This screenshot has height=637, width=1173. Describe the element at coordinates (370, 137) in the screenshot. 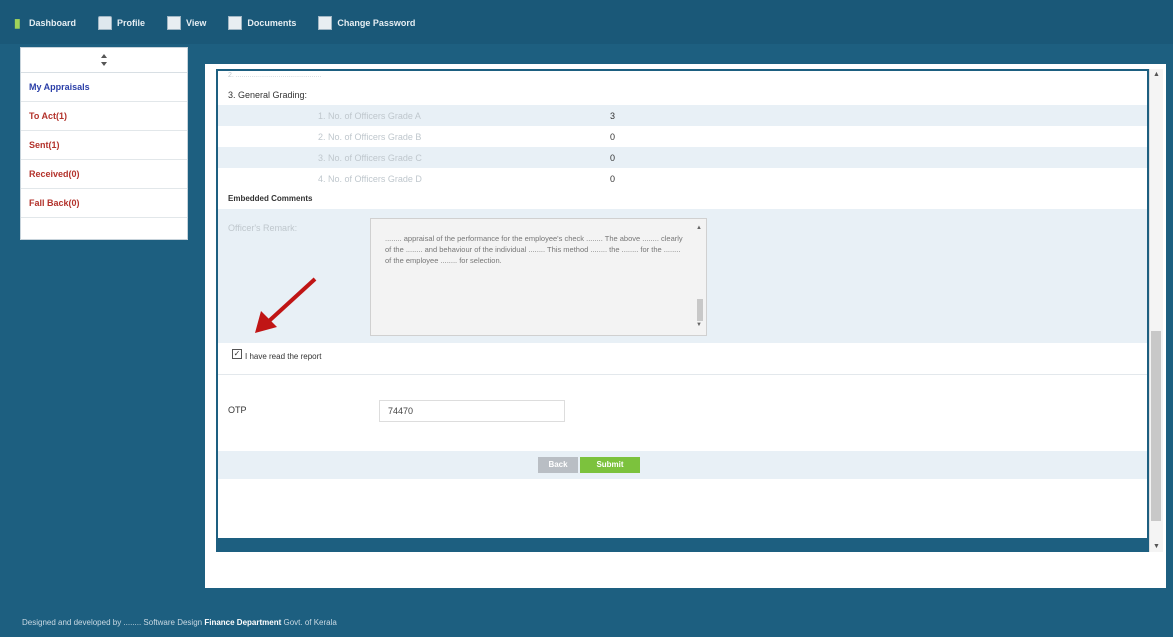

I see `grading-label: 2. No. of Officers Grade B` at that location.